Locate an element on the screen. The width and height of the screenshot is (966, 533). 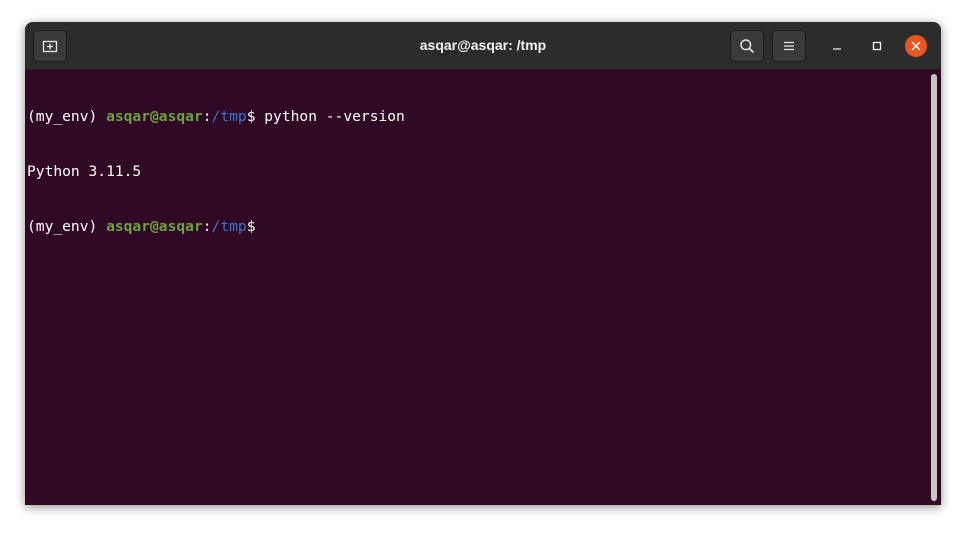
minimize-button is located at coordinates (837, 46).